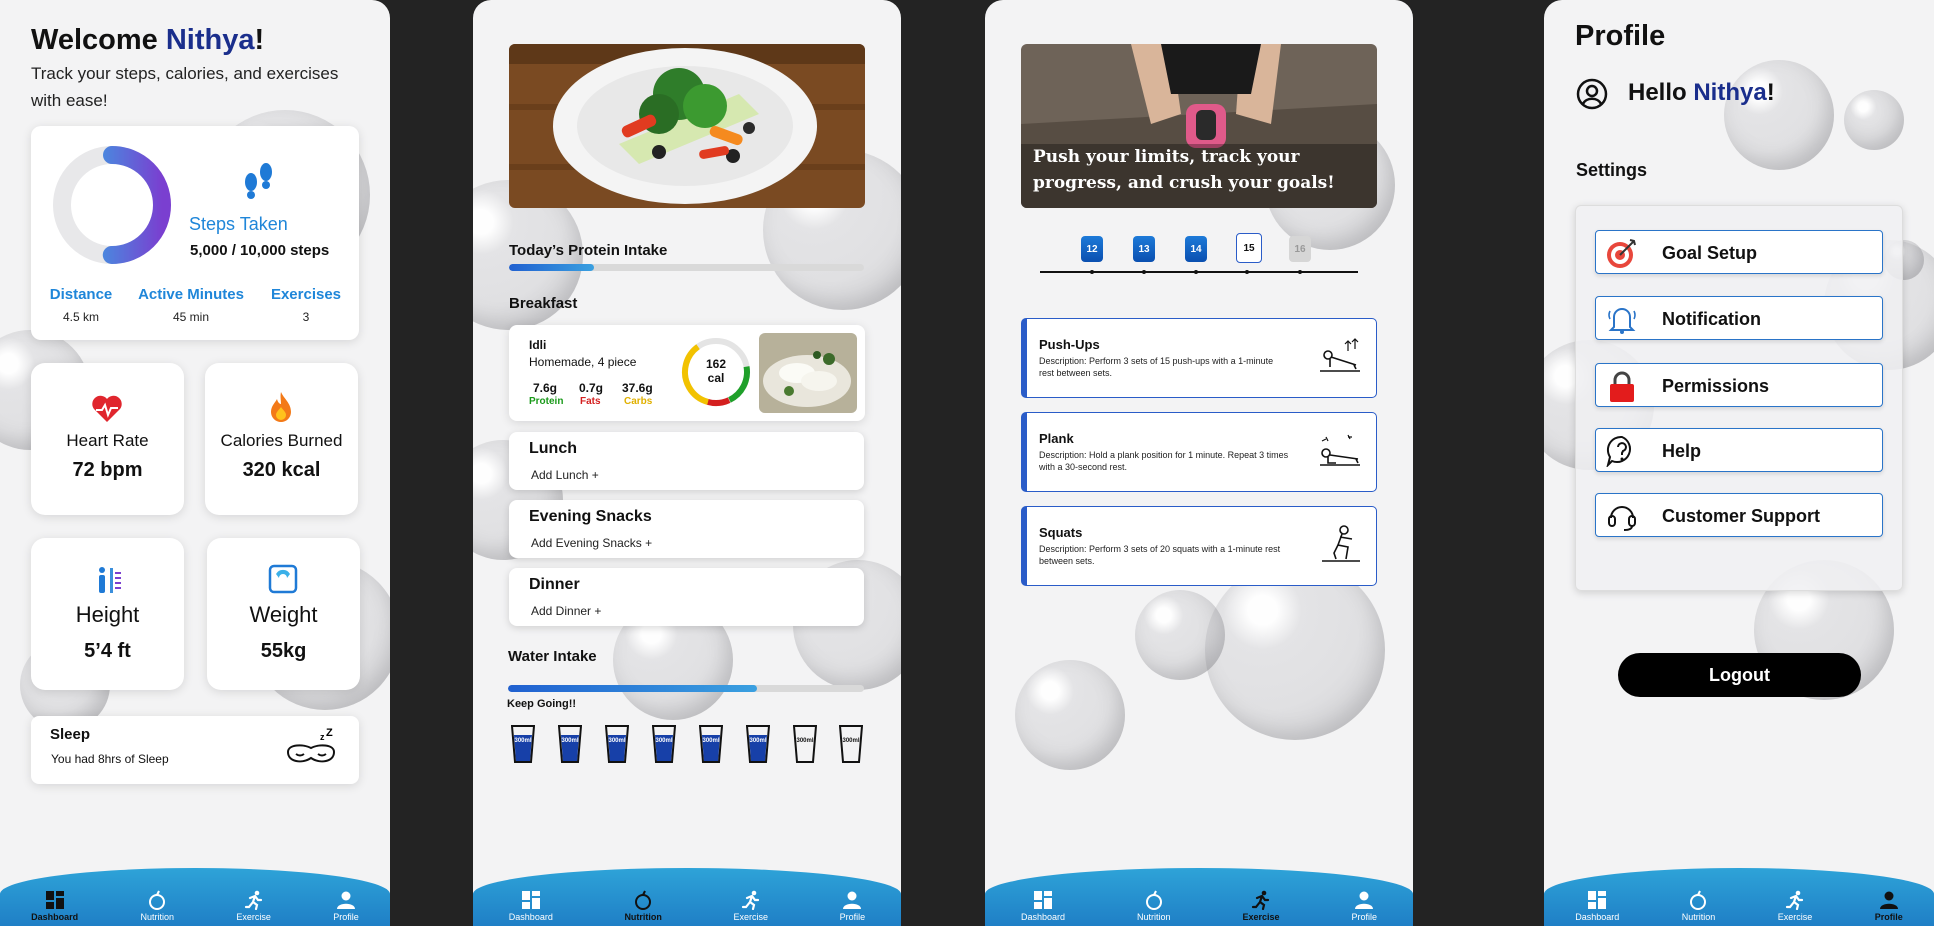 This screenshot has width=1934, height=926. What do you see at coordinates (1622, 518) in the screenshot?
I see `headset-icon` at bounding box center [1622, 518].